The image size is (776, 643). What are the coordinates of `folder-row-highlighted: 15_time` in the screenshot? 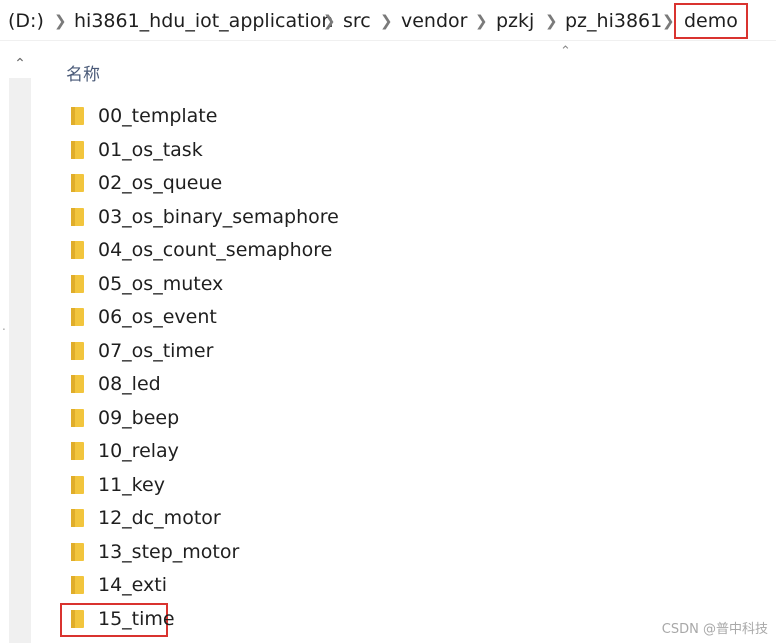 It's located at (411, 619).